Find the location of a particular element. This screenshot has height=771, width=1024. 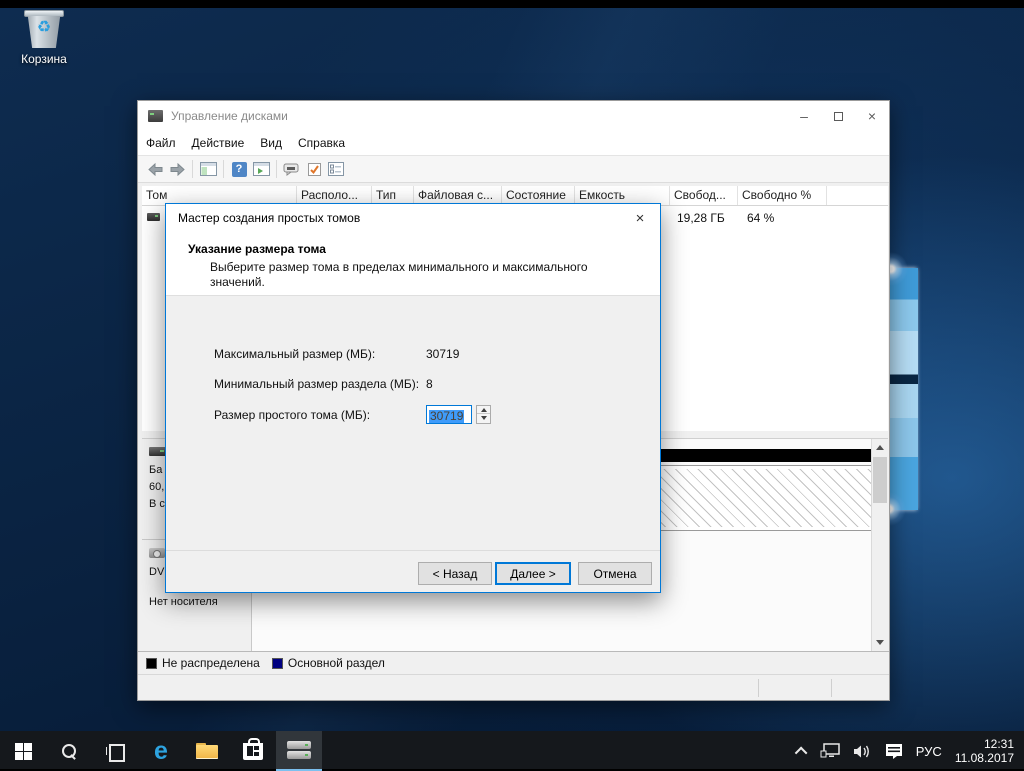

no-media-text: Нет носителя is located at coordinates (183, 602).